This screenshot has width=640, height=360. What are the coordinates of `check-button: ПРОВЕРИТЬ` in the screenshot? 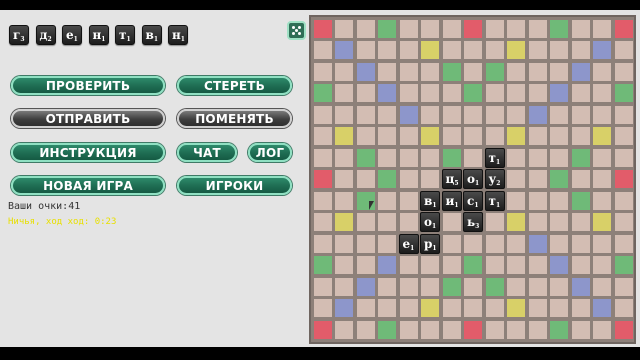 It's located at (88, 85).